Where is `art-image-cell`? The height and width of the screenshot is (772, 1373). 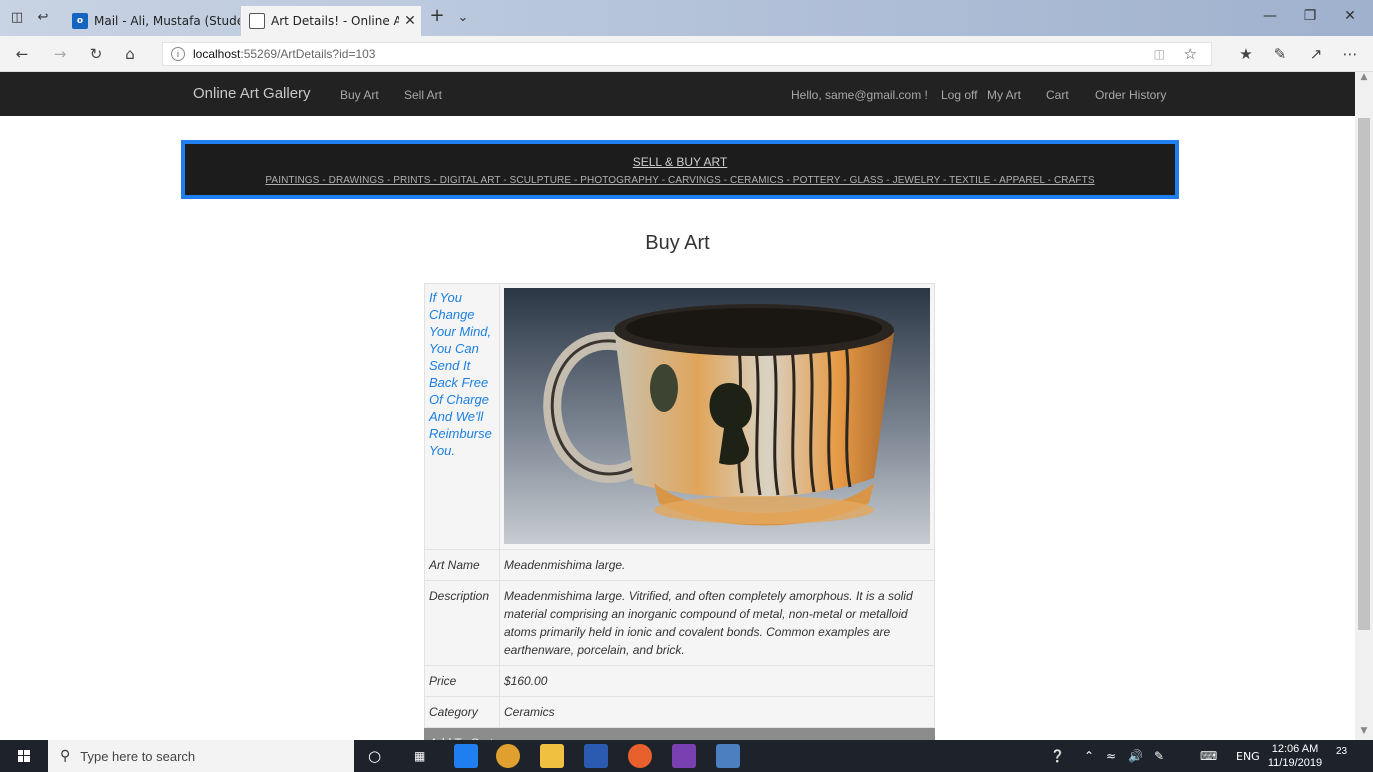 art-image-cell is located at coordinates (717, 416).